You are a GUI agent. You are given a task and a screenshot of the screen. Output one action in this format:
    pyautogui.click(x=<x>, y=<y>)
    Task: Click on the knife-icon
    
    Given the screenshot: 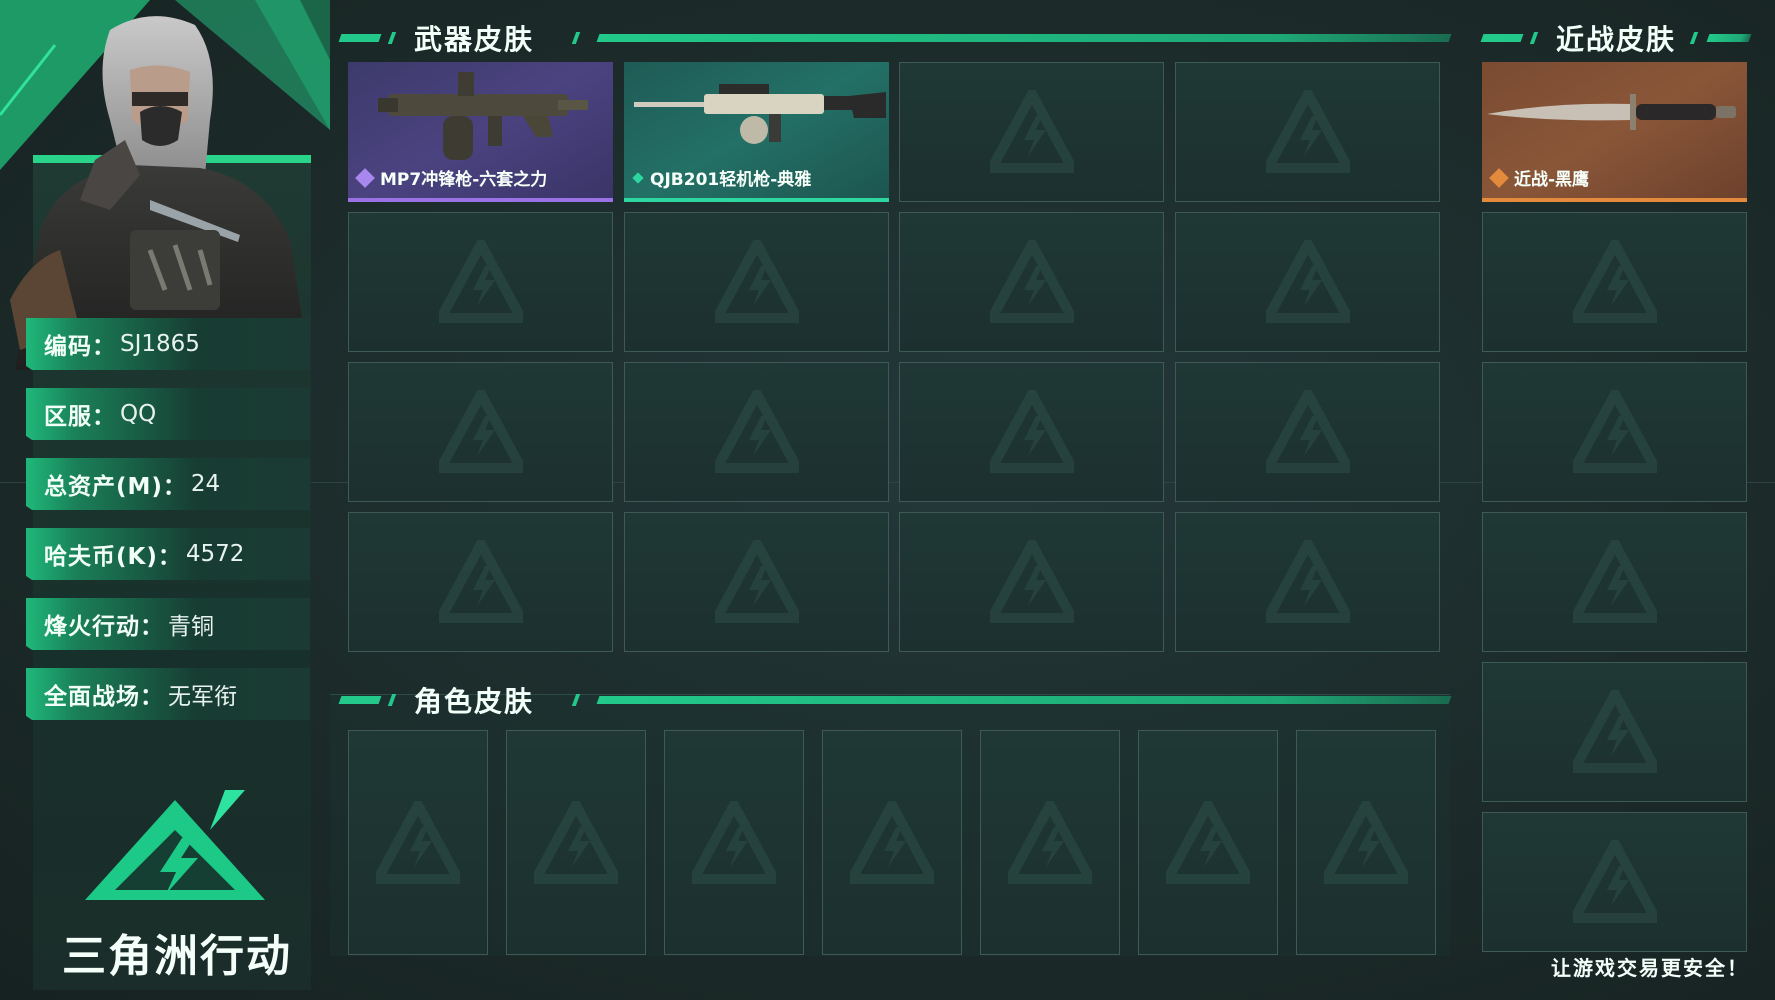 What is the action you would take?
    pyautogui.click(x=1611, y=112)
    